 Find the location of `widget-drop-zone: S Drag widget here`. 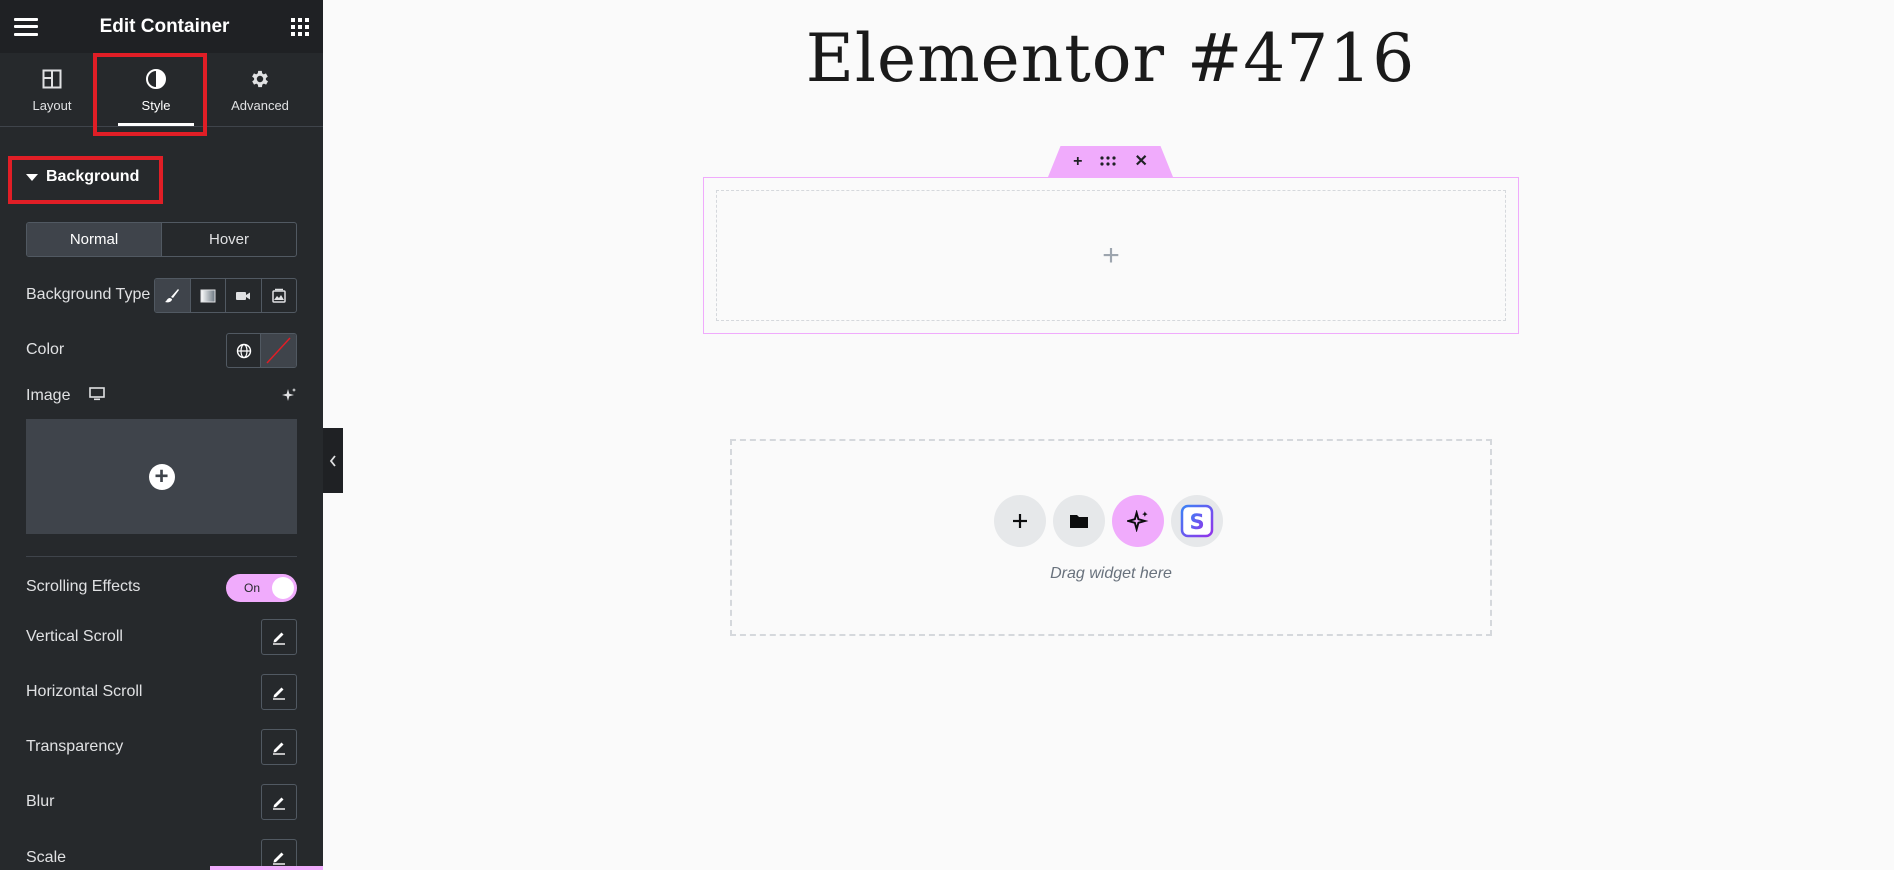

widget-drop-zone: S Drag widget here is located at coordinates (1111, 537).